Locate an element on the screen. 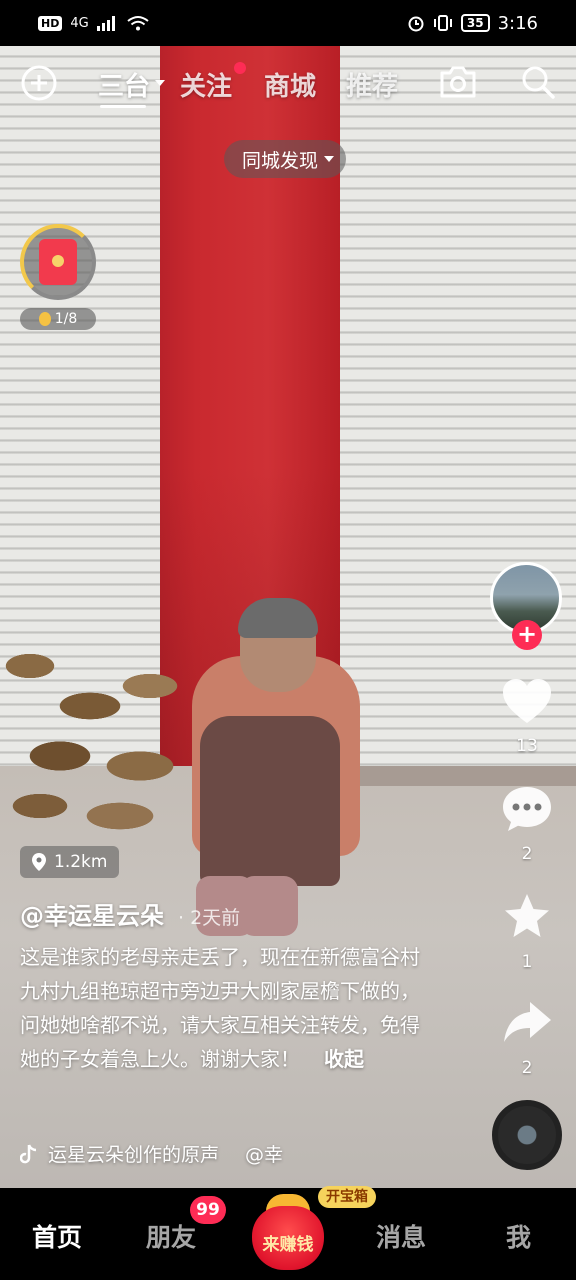 The image size is (576, 1280). music-note-icon is located at coordinates (28, 1153).